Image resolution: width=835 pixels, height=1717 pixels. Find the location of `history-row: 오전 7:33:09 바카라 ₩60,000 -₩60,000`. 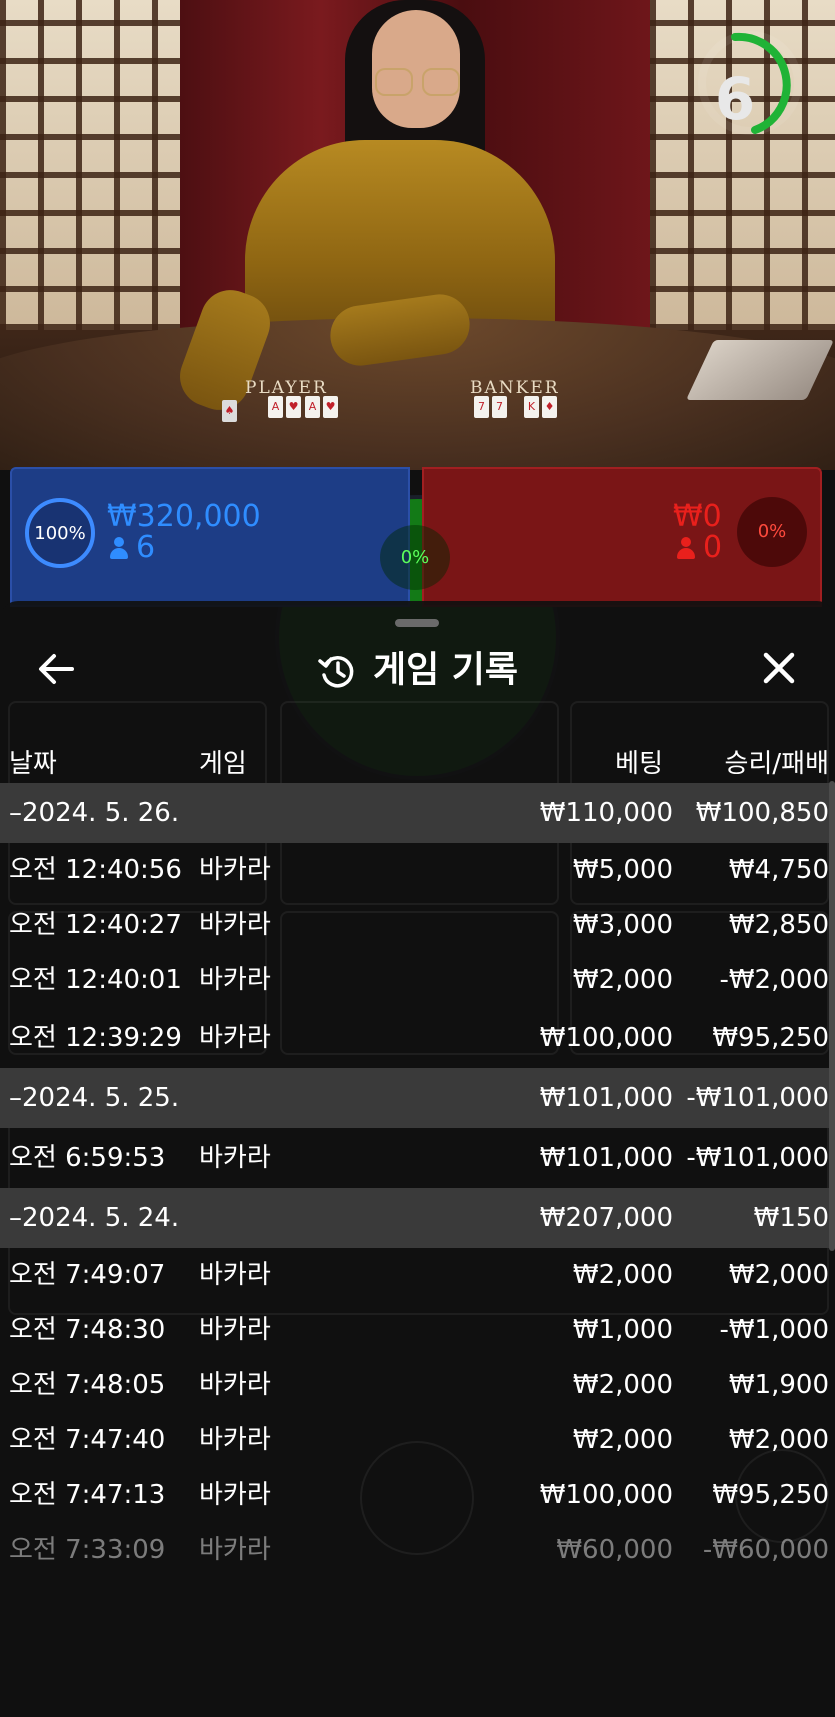

history-row: 오전 7:33:09 바카라 ₩60,000 -₩60,000 is located at coordinates (417, 1550).